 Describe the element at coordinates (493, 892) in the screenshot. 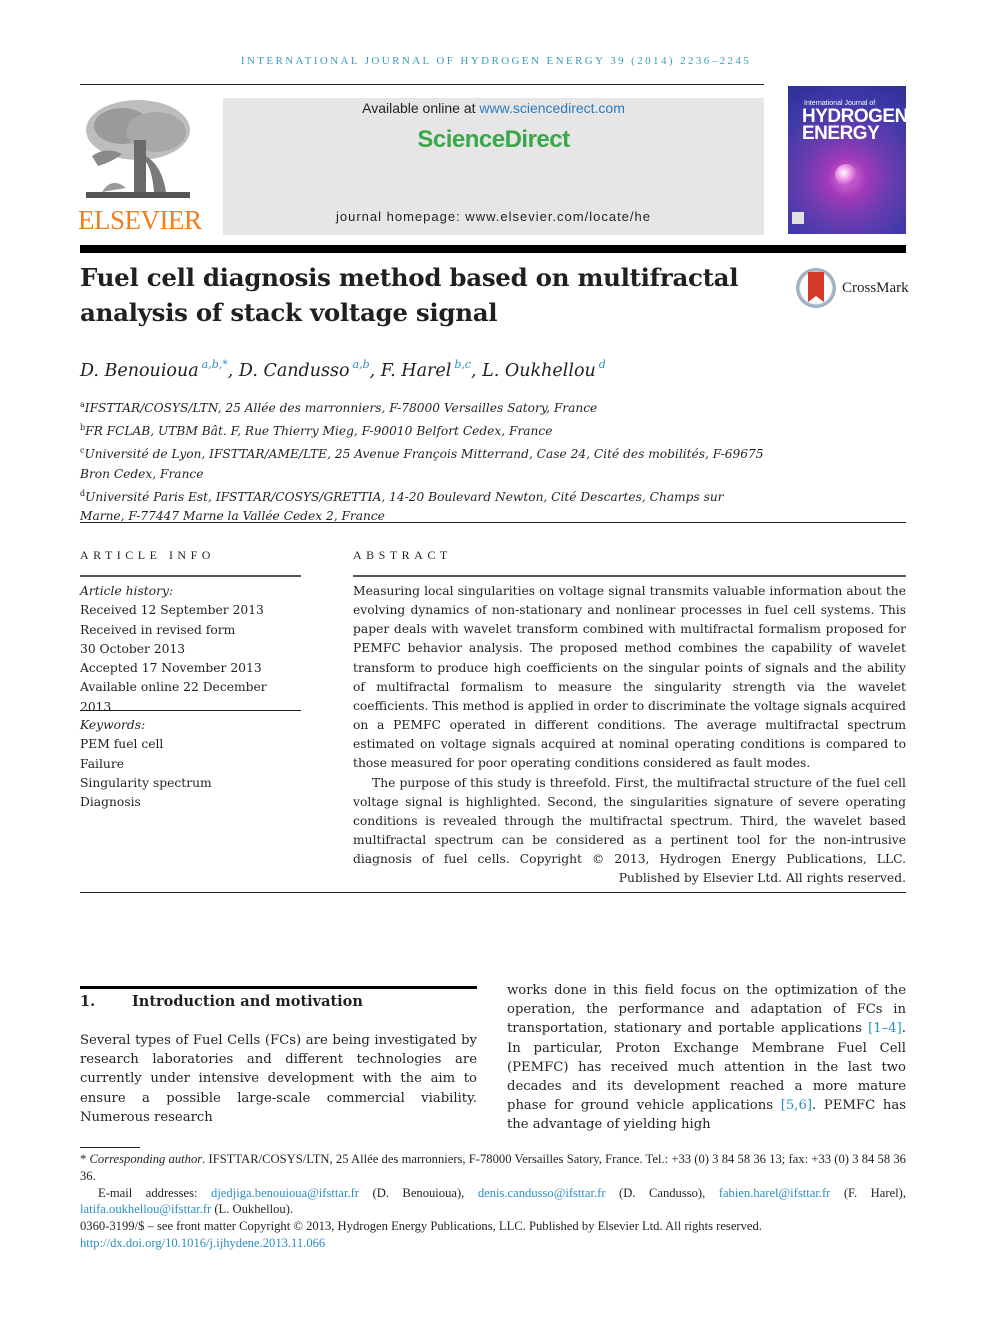

I see `front-matter-rule` at that location.